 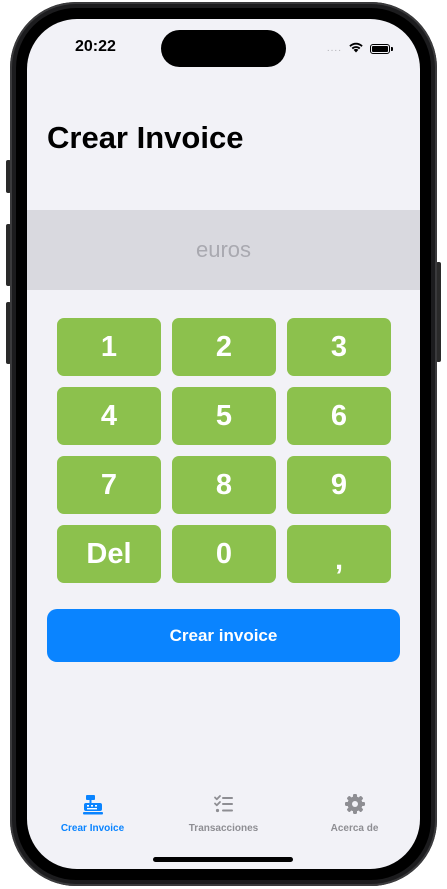 What do you see at coordinates (356, 49) in the screenshot?
I see `wifi-icon` at bounding box center [356, 49].